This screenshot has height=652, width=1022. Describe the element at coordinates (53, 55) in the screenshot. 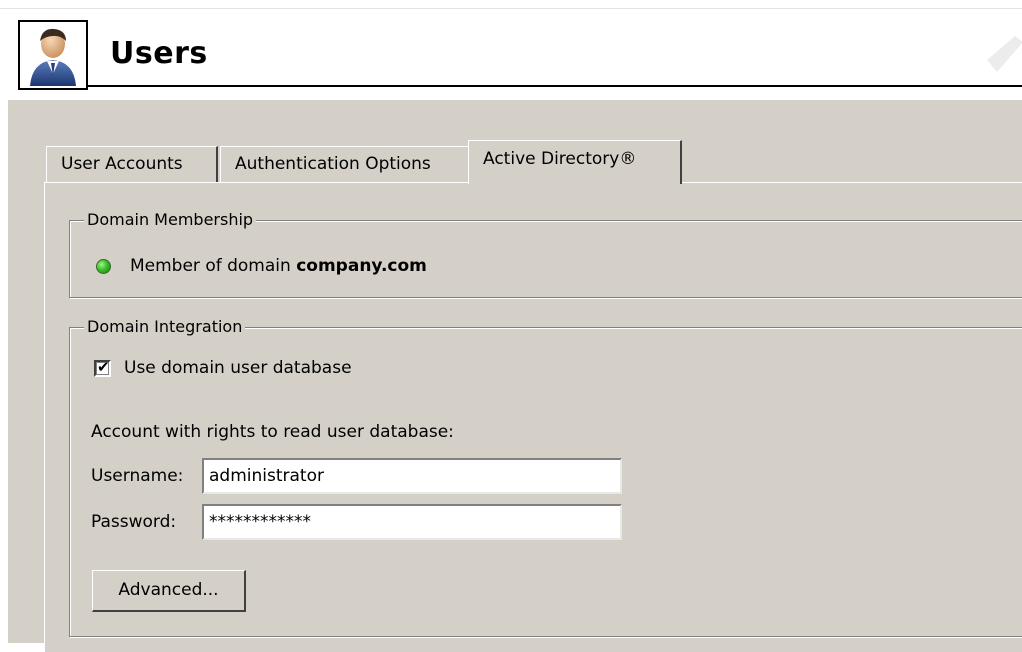

I see `user-icon` at that location.